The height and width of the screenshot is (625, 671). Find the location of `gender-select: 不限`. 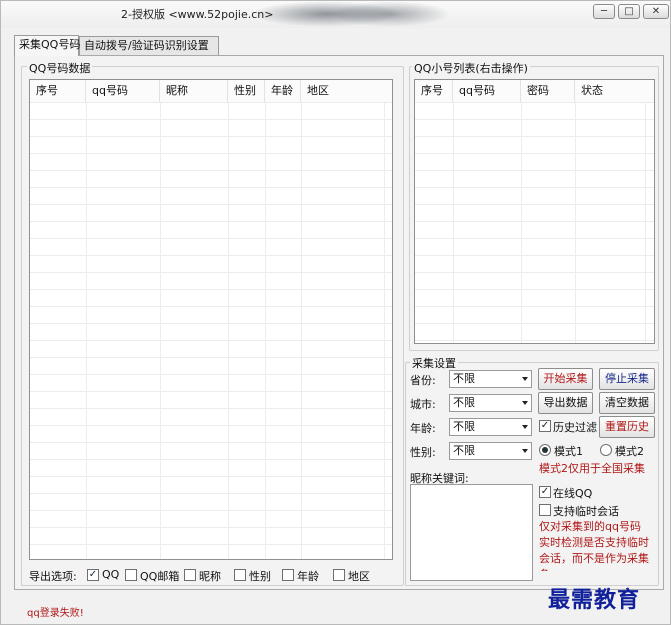

gender-select: 不限 is located at coordinates (490, 451).